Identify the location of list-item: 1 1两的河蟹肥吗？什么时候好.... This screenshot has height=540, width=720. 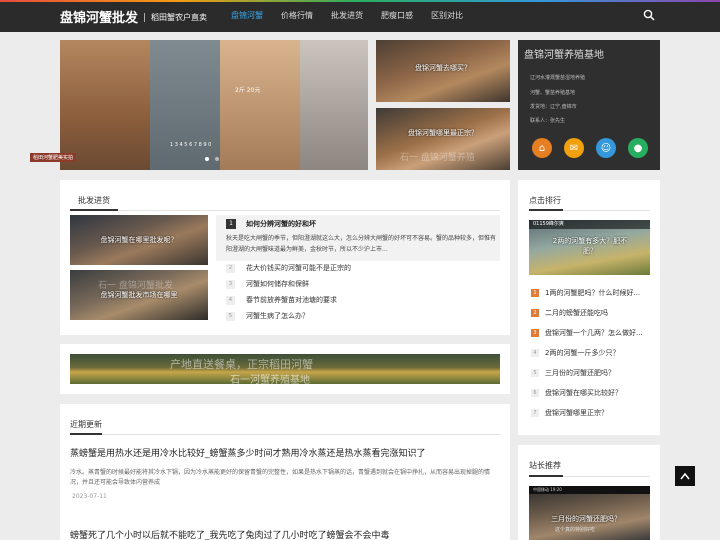
(593, 294).